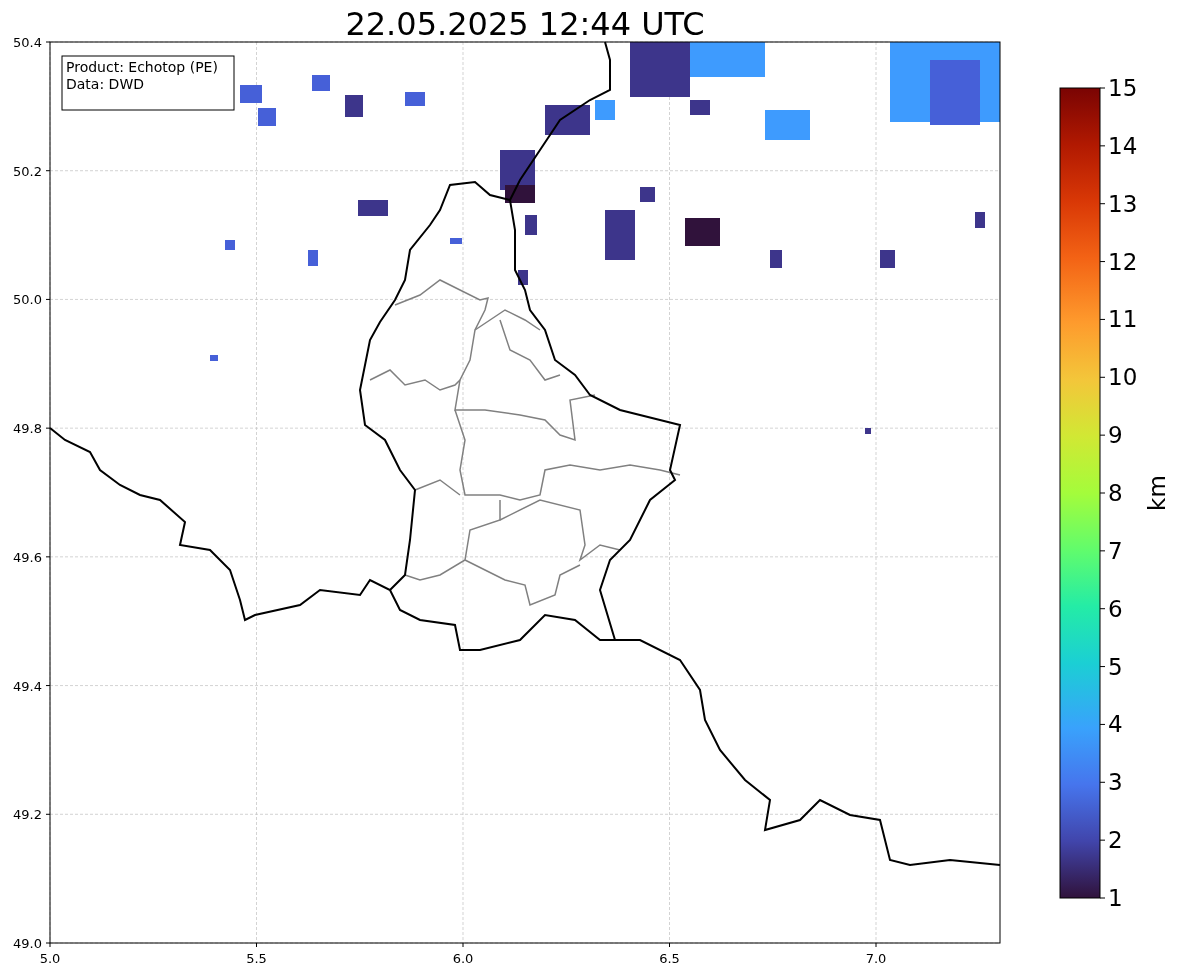 The image size is (1178, 976). Describe the element at coordinates (1123, 145) in the screenshot. I see `colorbar-tick-label: 14` at that location.